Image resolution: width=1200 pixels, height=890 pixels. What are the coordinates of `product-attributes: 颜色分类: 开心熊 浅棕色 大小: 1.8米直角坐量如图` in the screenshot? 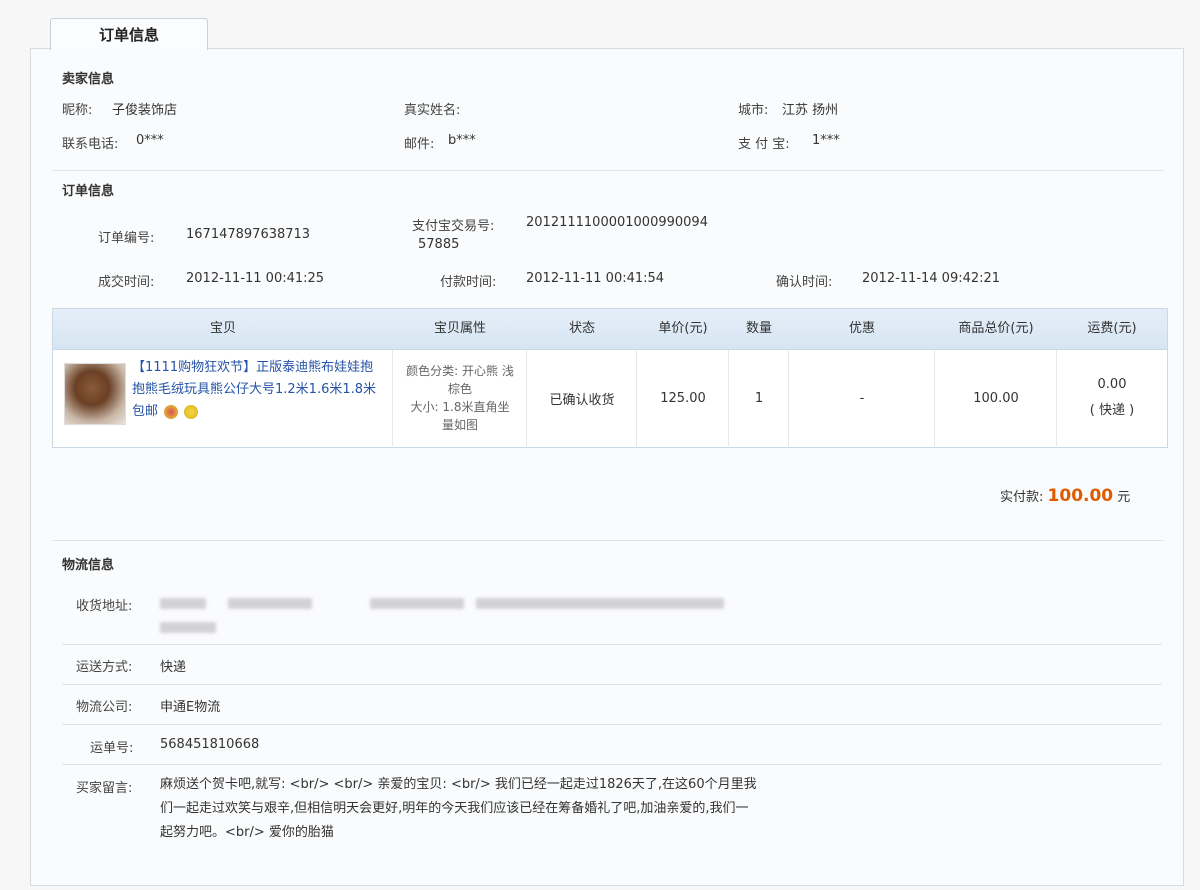 It's located at (459, 398).